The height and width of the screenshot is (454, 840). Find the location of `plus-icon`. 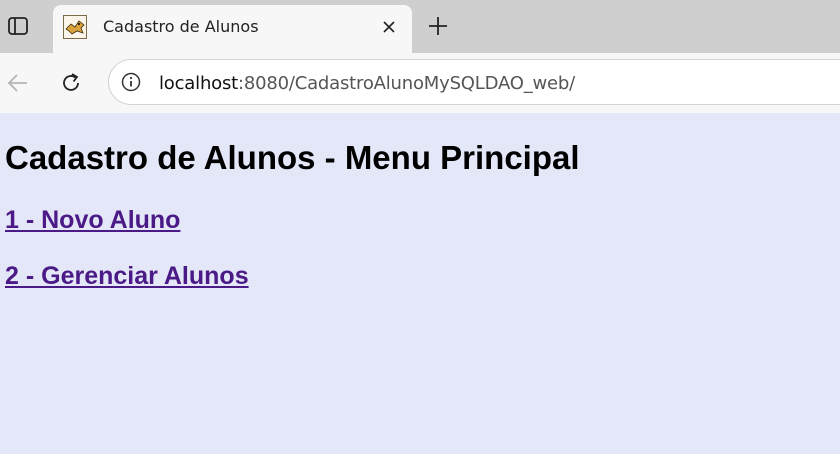

plus-icon is located at coordinates (438, 26).